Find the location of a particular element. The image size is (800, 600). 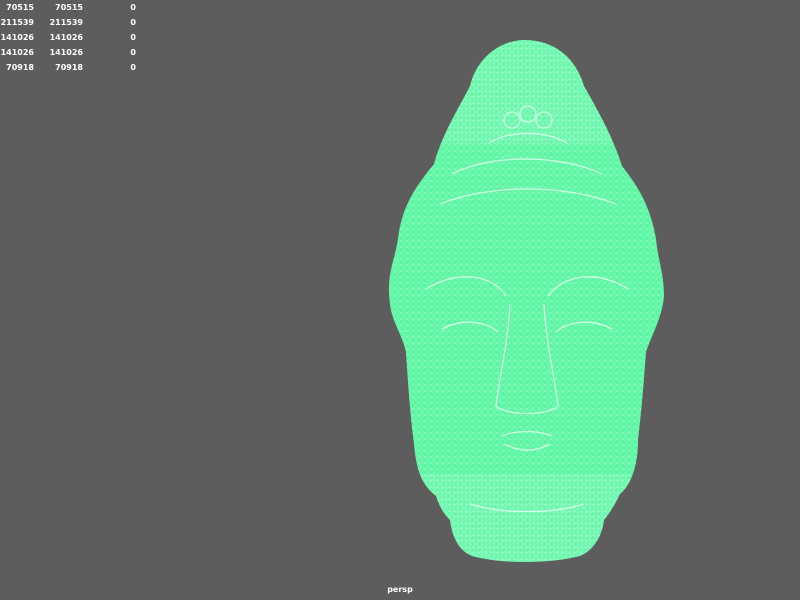

hud-row-uvs: 70918 70918 0 is located at coordinates (70, 67).